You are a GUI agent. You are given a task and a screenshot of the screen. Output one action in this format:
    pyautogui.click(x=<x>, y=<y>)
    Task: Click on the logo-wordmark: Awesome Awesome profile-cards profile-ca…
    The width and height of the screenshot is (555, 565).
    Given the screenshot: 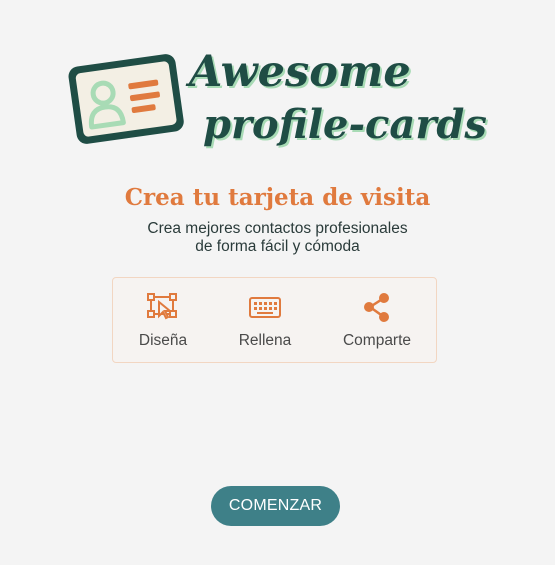 What is the action you would take?
    pyautogui.click(x=337, y=98)
    